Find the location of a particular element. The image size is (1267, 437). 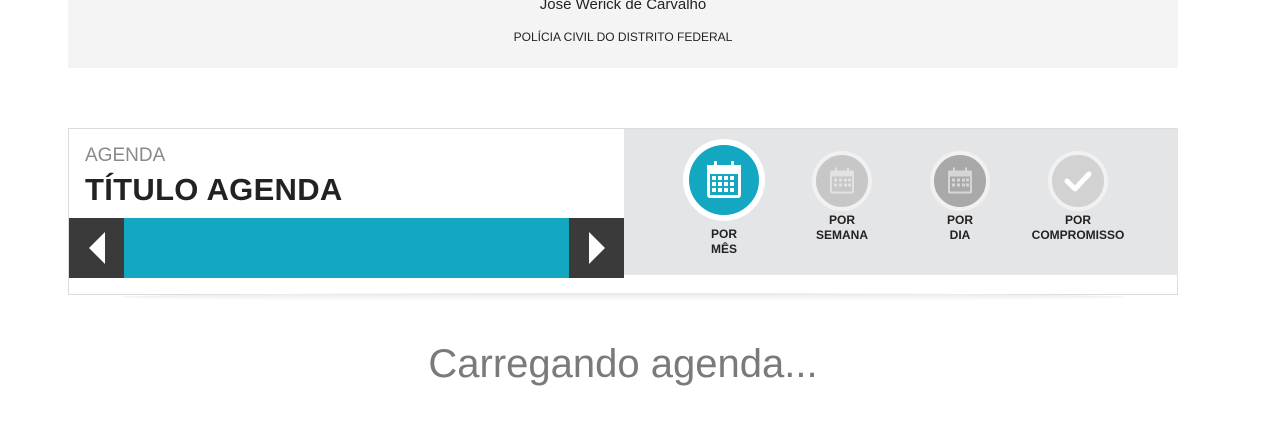

next-button is located at coordinates (596, 248).